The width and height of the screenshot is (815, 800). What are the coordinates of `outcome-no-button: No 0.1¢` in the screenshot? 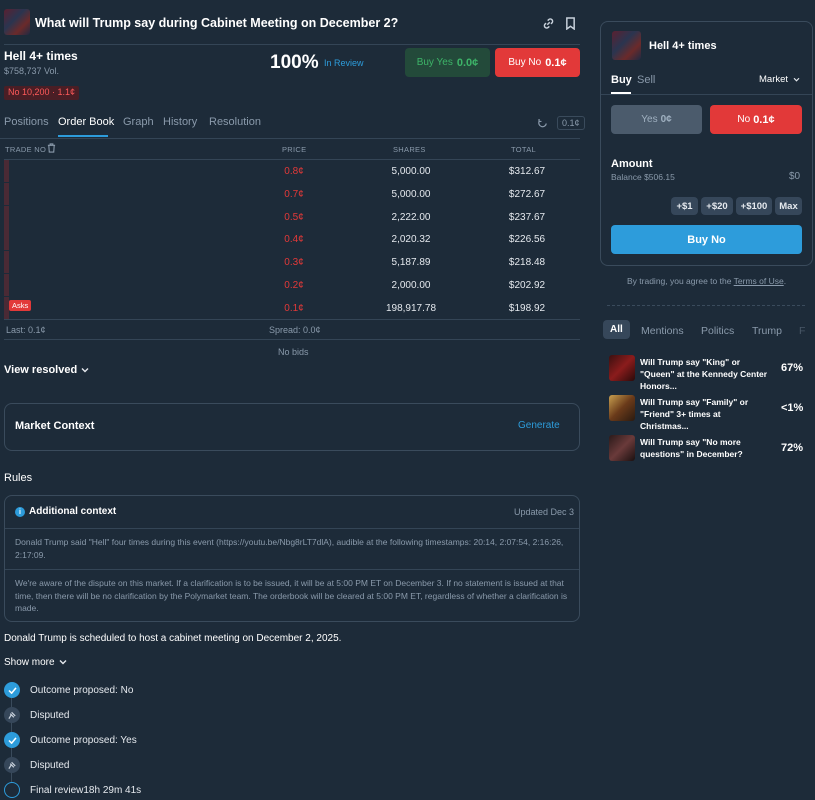 It's located at (756, 119).